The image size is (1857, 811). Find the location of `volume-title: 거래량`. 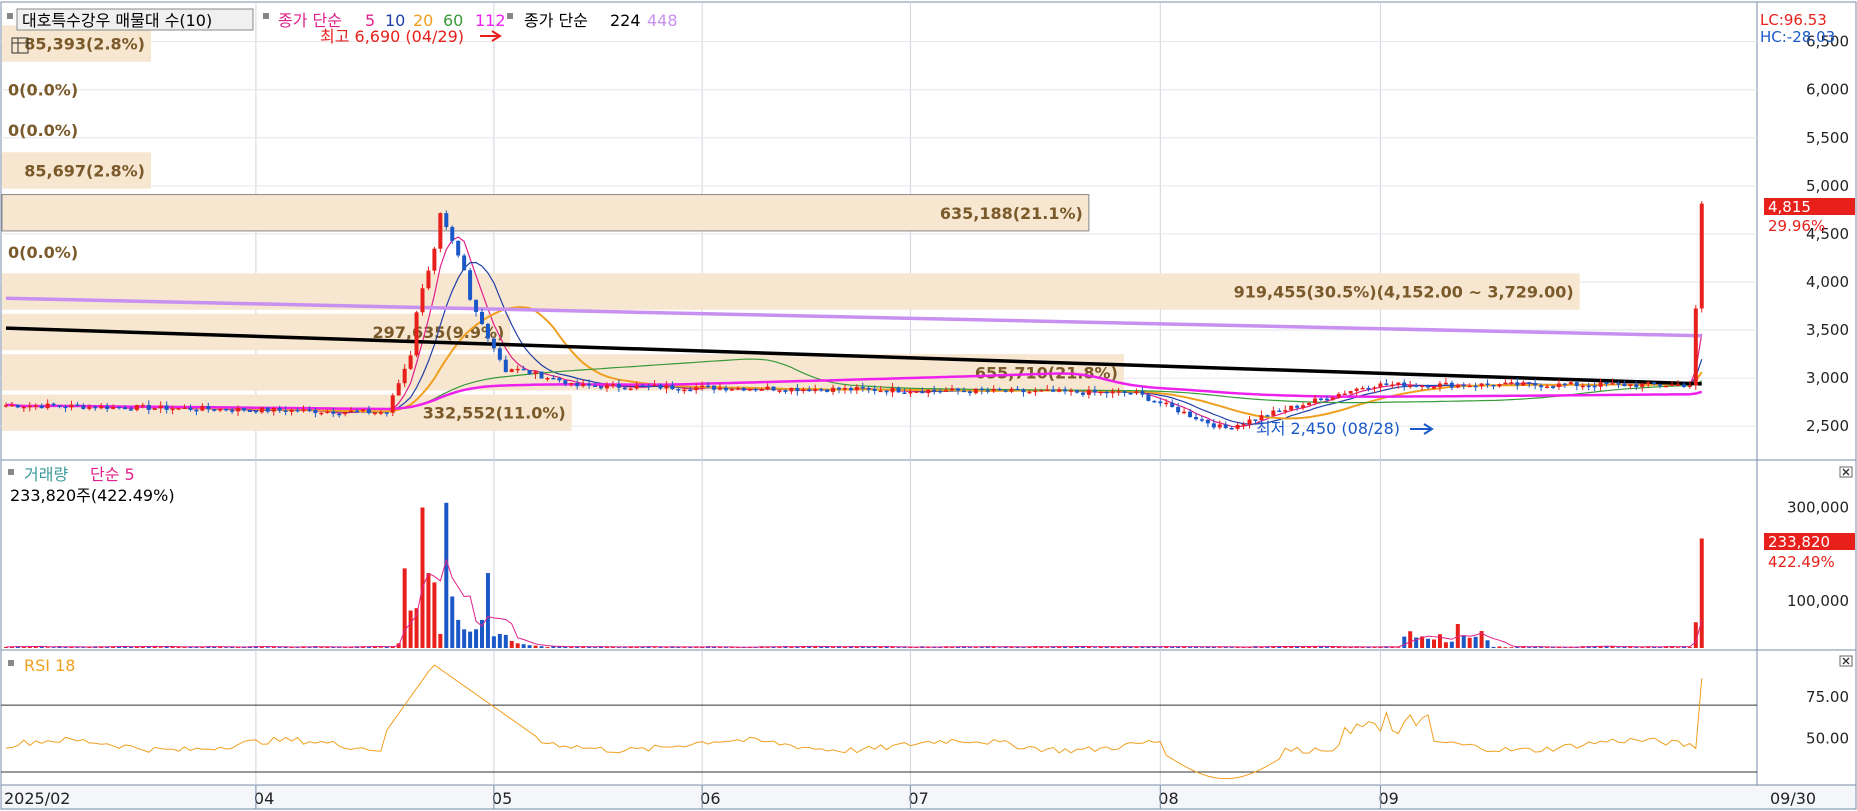

volume-title: 거래량 is located at coordinates (46, 474).